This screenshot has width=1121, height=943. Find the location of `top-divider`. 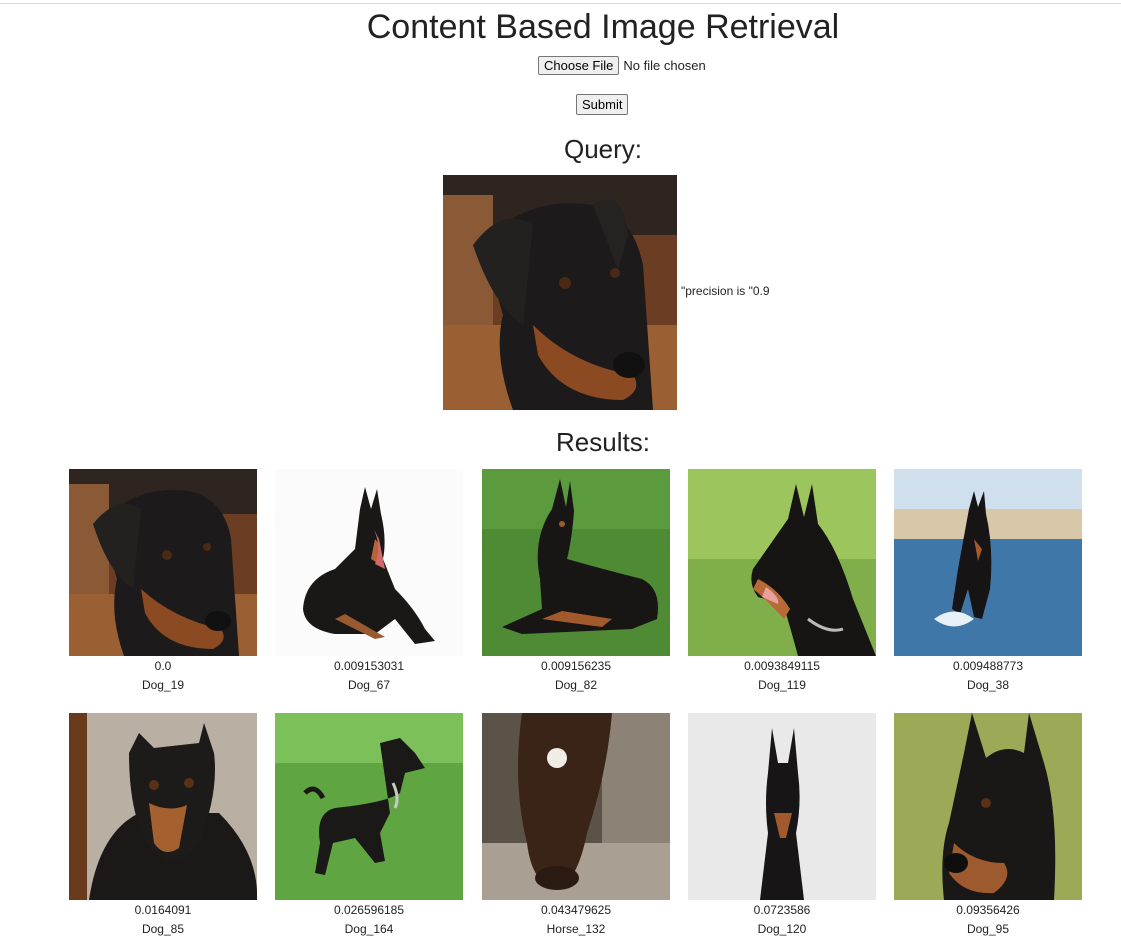

top-divider is located at coordinates (560, 3).